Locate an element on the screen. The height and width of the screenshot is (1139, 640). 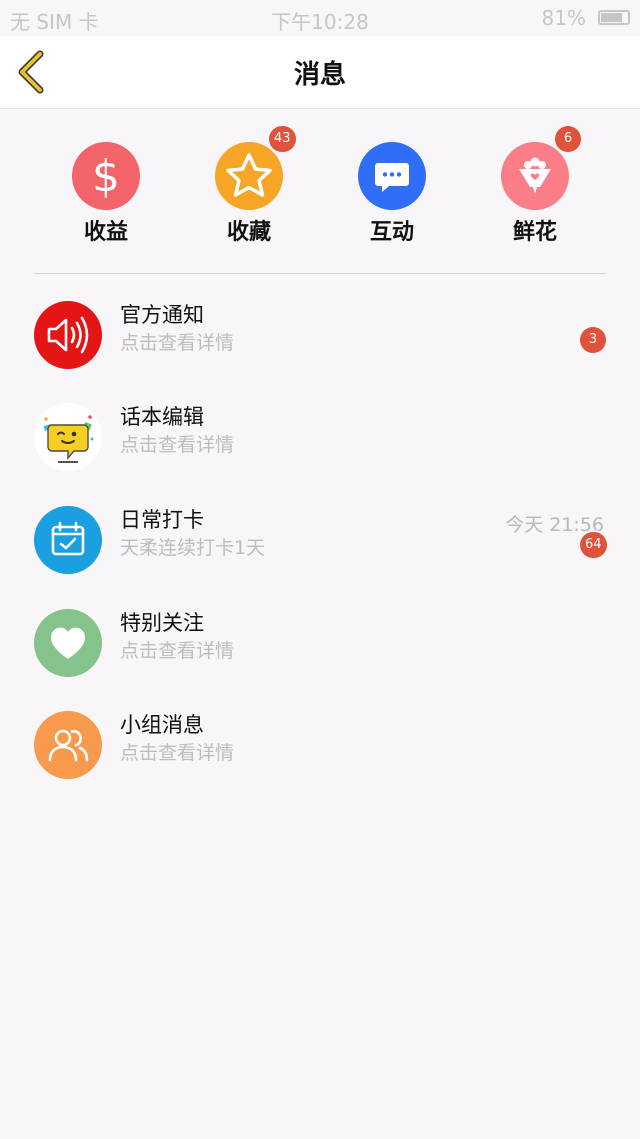
nav-bar: 消息 is located at coordinates (320, 72).